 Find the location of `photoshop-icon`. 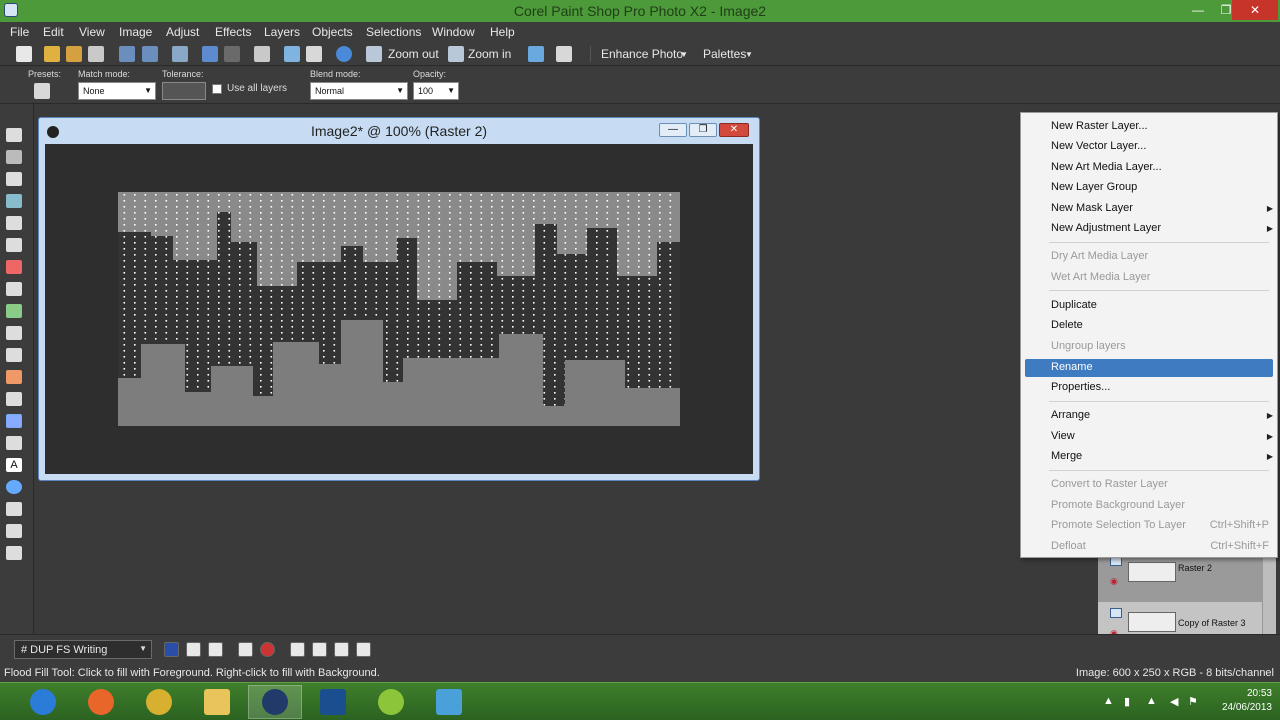

photoshop-icon is located at coordinates (333, 702).